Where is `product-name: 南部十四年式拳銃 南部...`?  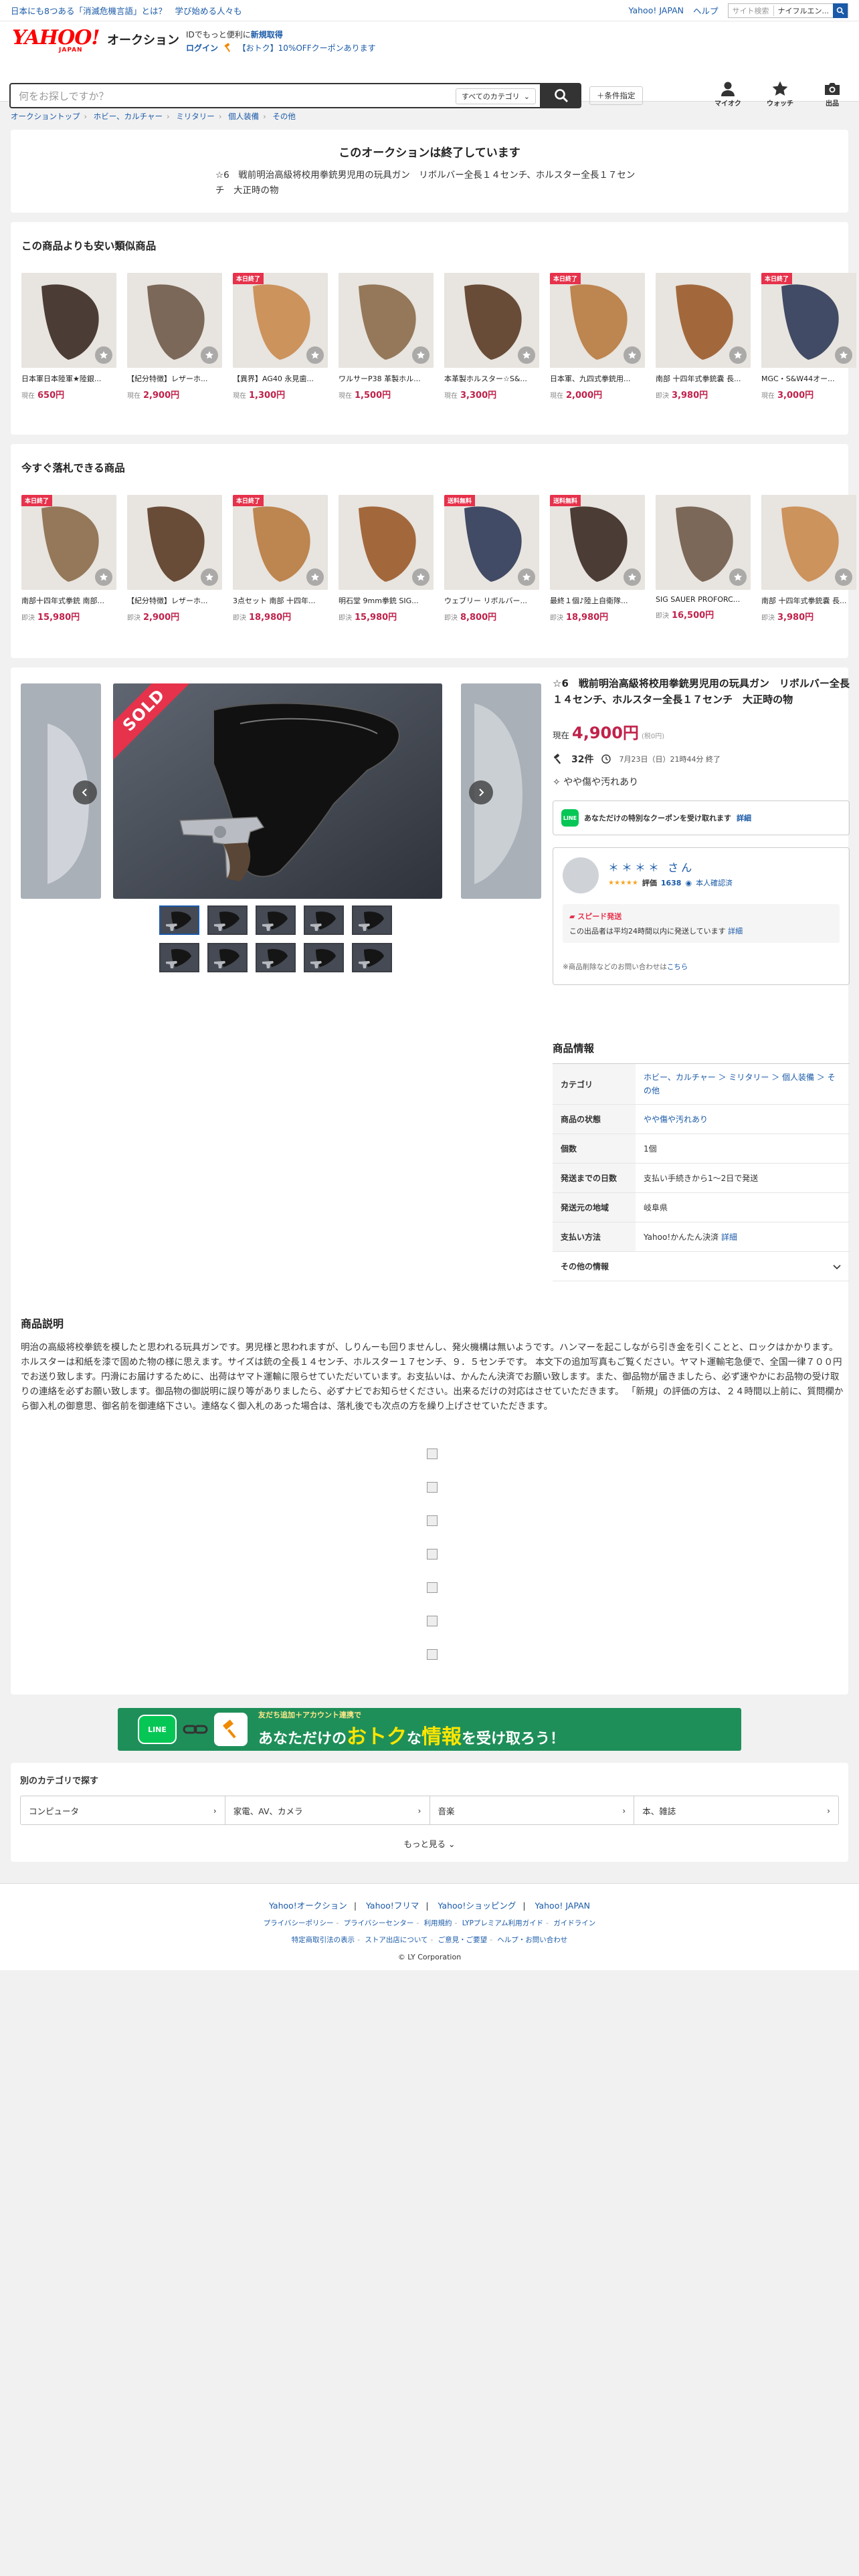
product-name: 南部十四年式拳銃 南部... is located at coordinates (68, 600).